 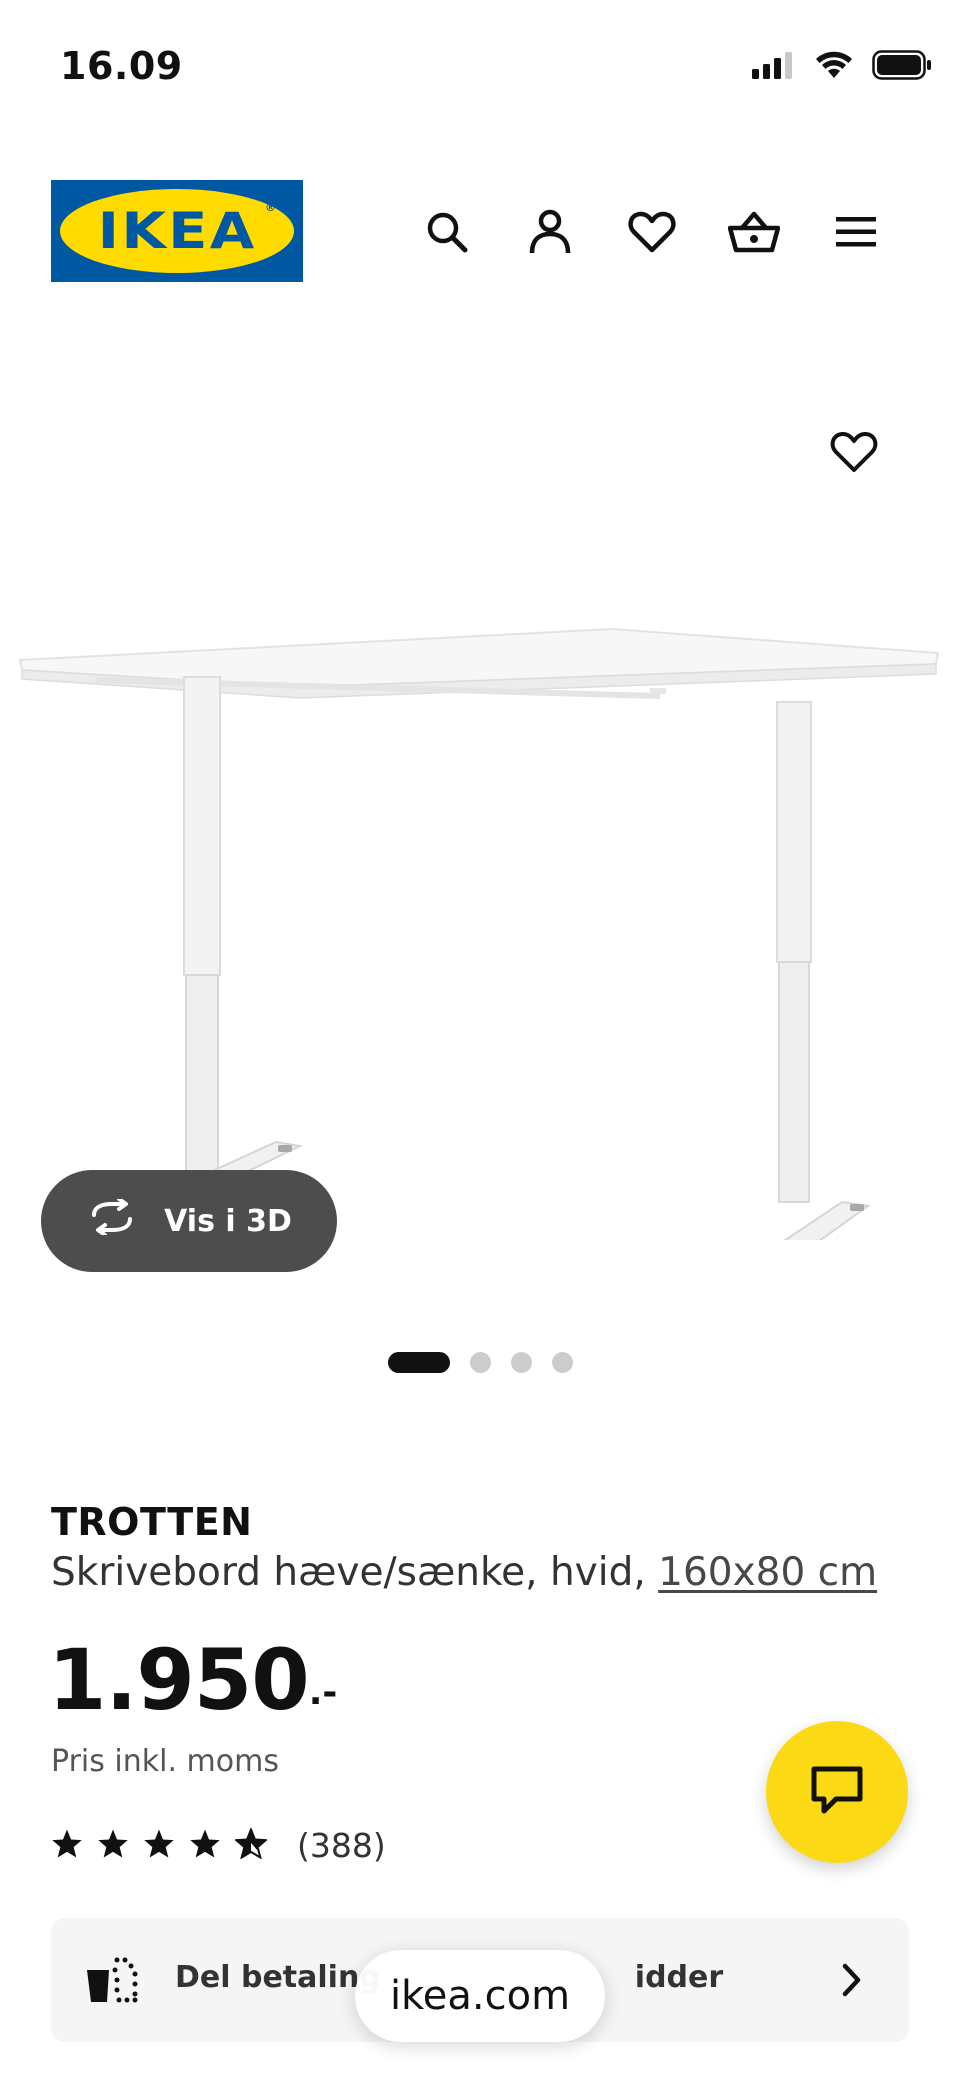 I want to click on view-in-3d-button: Vis i 3D, so click(x=189, y=1221).